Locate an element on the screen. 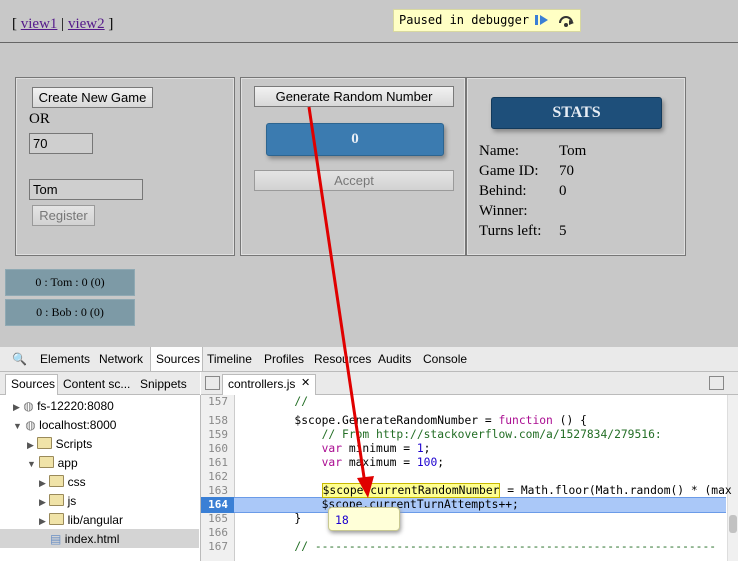 The height and width of the screenshot is (561, 738). view2-link: view2 is located at coordinates (86, 24).